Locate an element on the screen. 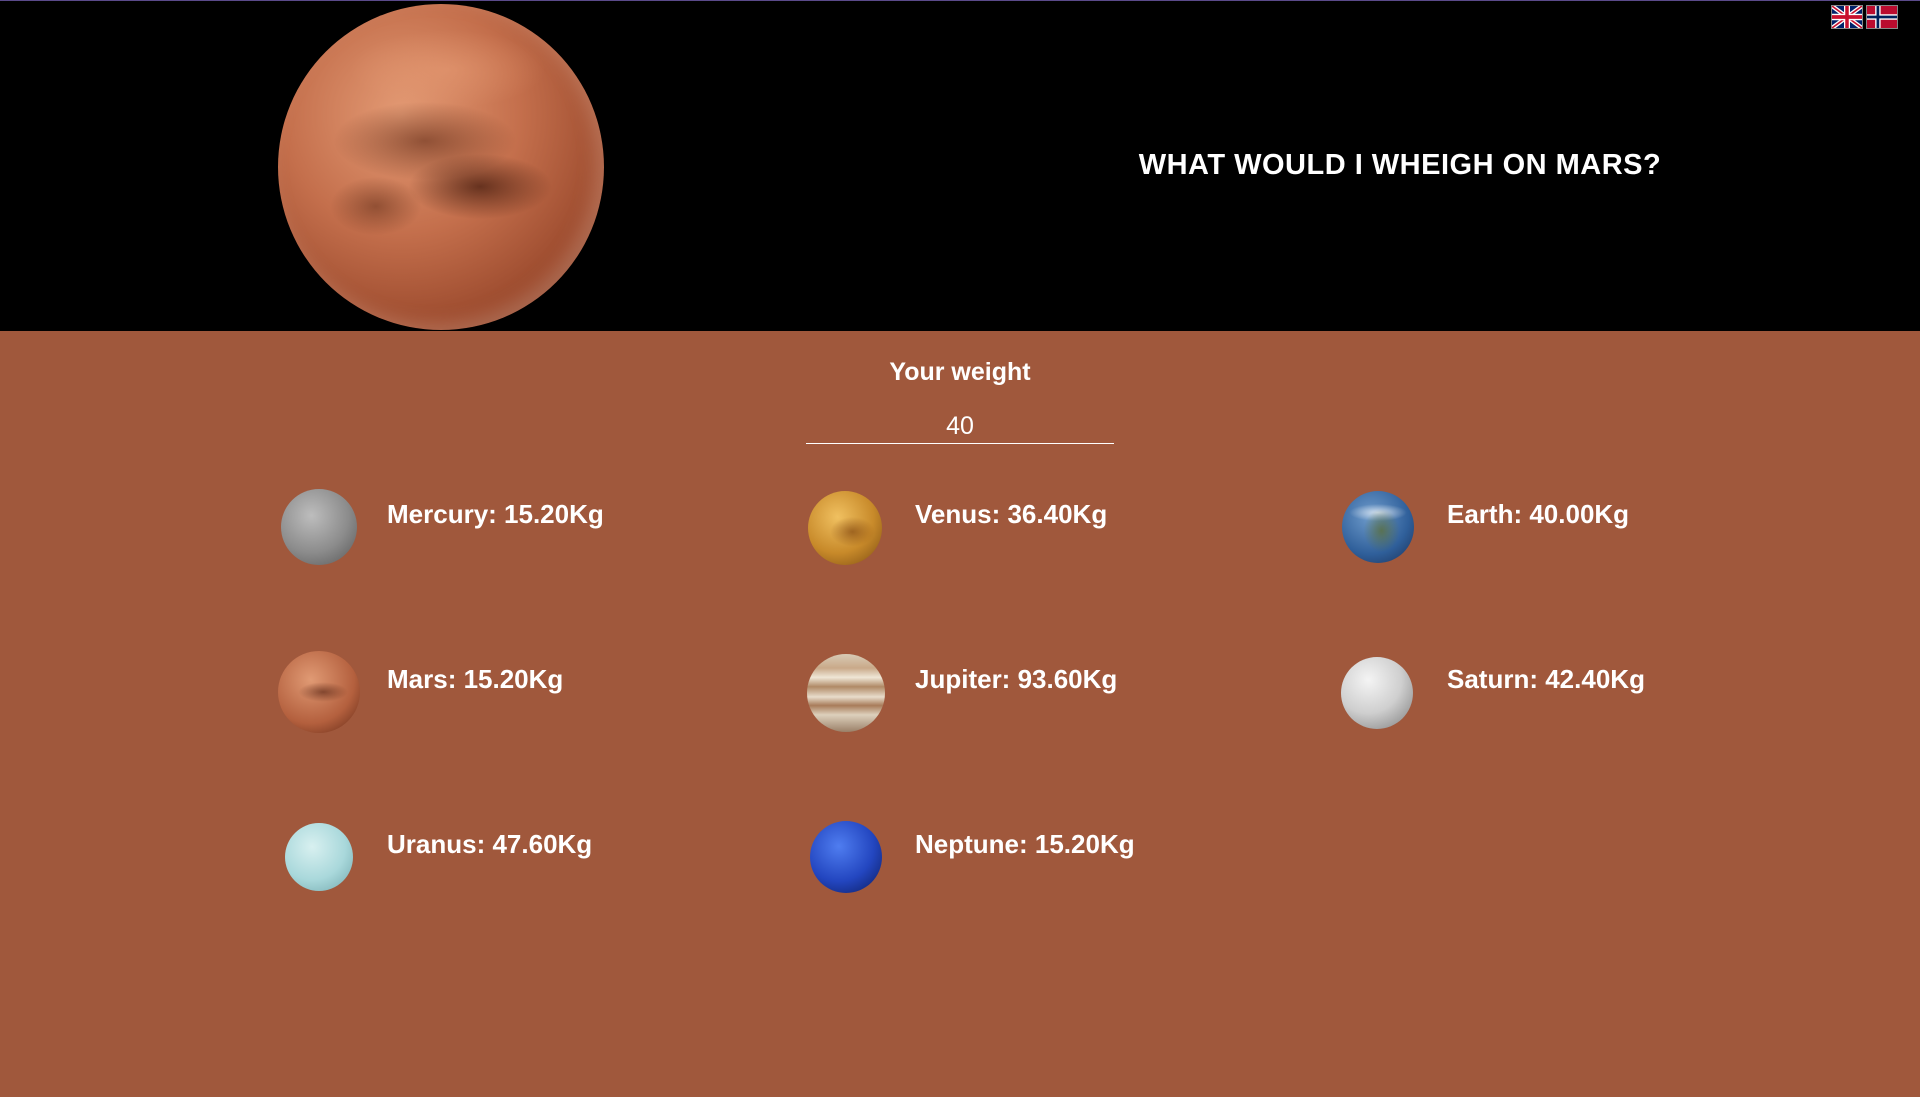 The width and height of the screenshot is (1920, 1097). venus-icon is located at coordinates (845, 528).